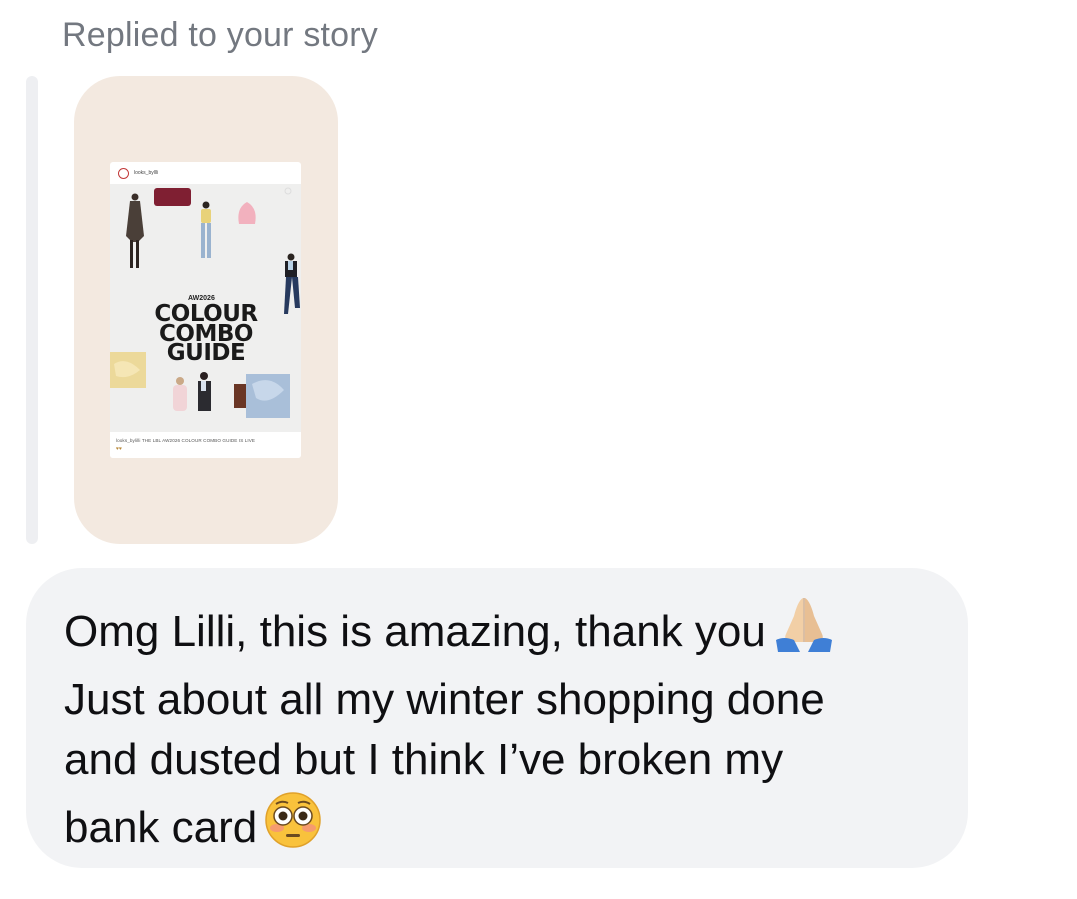 Image resolution: width=1077 pixels, height=899 pixels. I want to click on message-line-2: Just about all my winter shopping done, so click(444, 699).